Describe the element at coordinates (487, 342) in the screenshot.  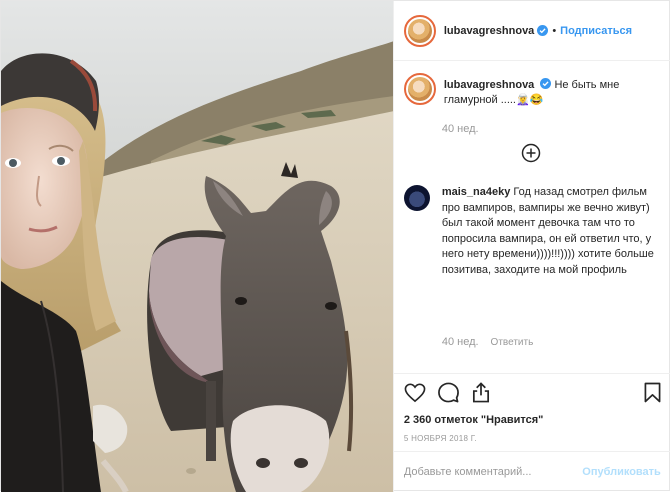
I see `comment-meta: 40 нед. Ответить` at that location.